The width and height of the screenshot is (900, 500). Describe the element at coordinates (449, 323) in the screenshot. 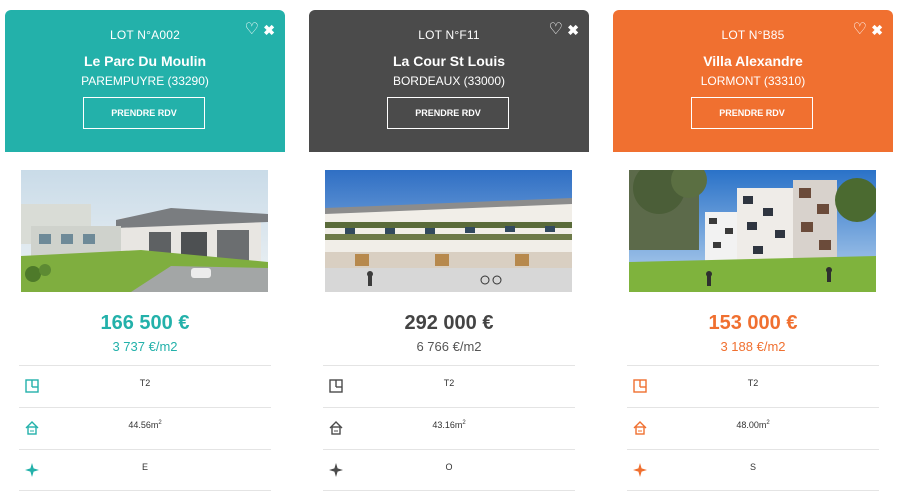

I see `lot-price: 292 000 €` at that location.